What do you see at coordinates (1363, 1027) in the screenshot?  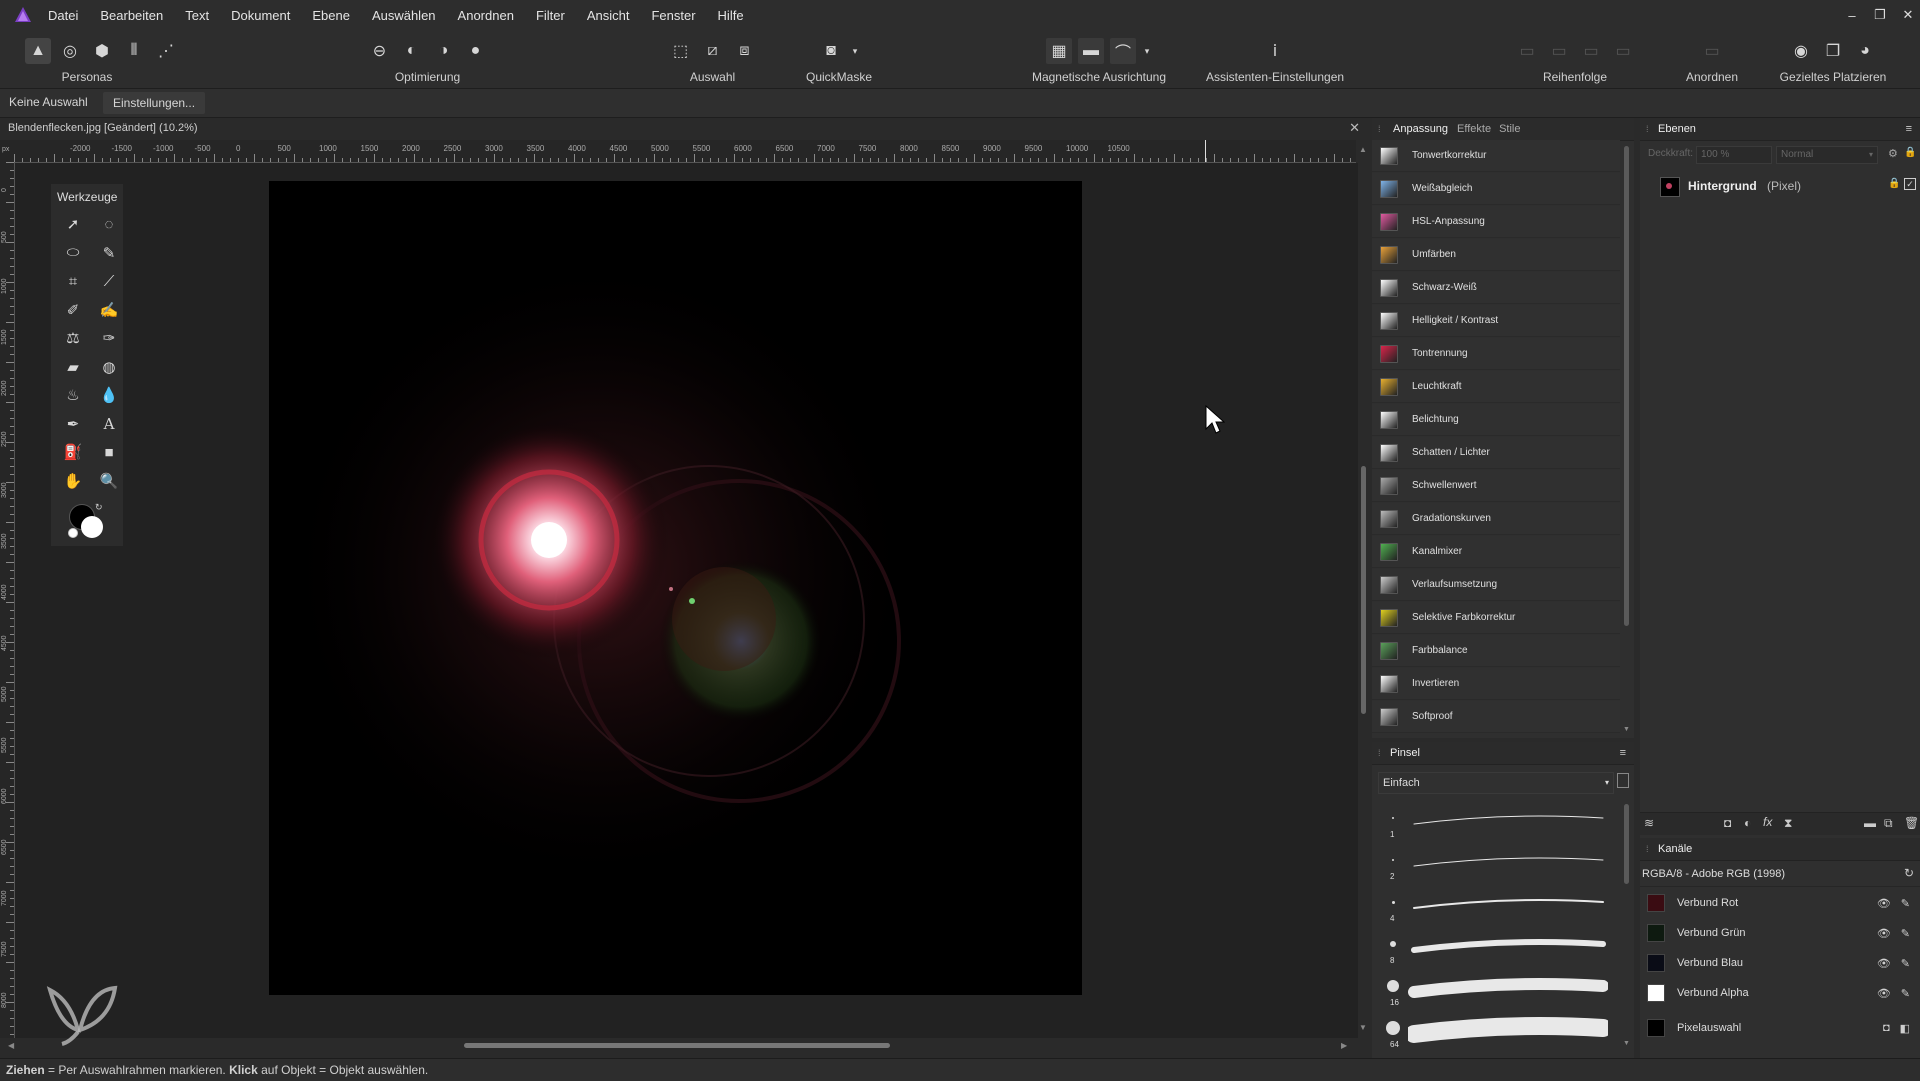 I see `scroll-down-arrow-icon: ▼` at bounding box center [1363, 1027].